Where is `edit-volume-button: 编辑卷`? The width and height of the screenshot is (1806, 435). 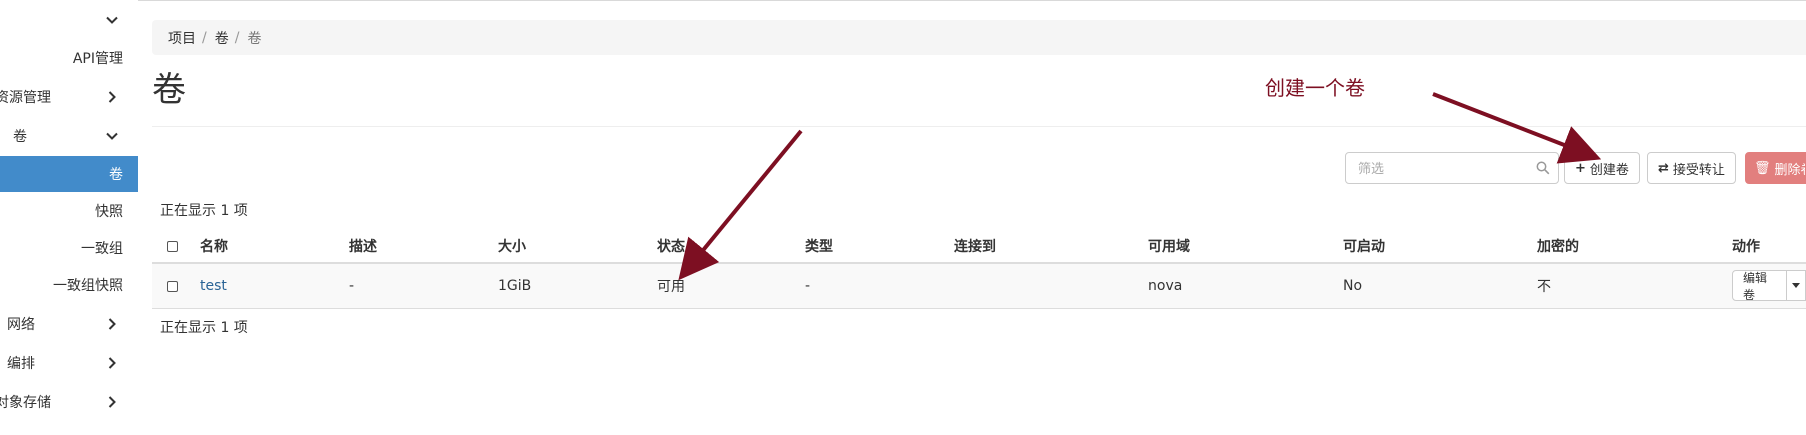
edit-volume-button: 编辑卷 is located at coordinates (1760, 286).